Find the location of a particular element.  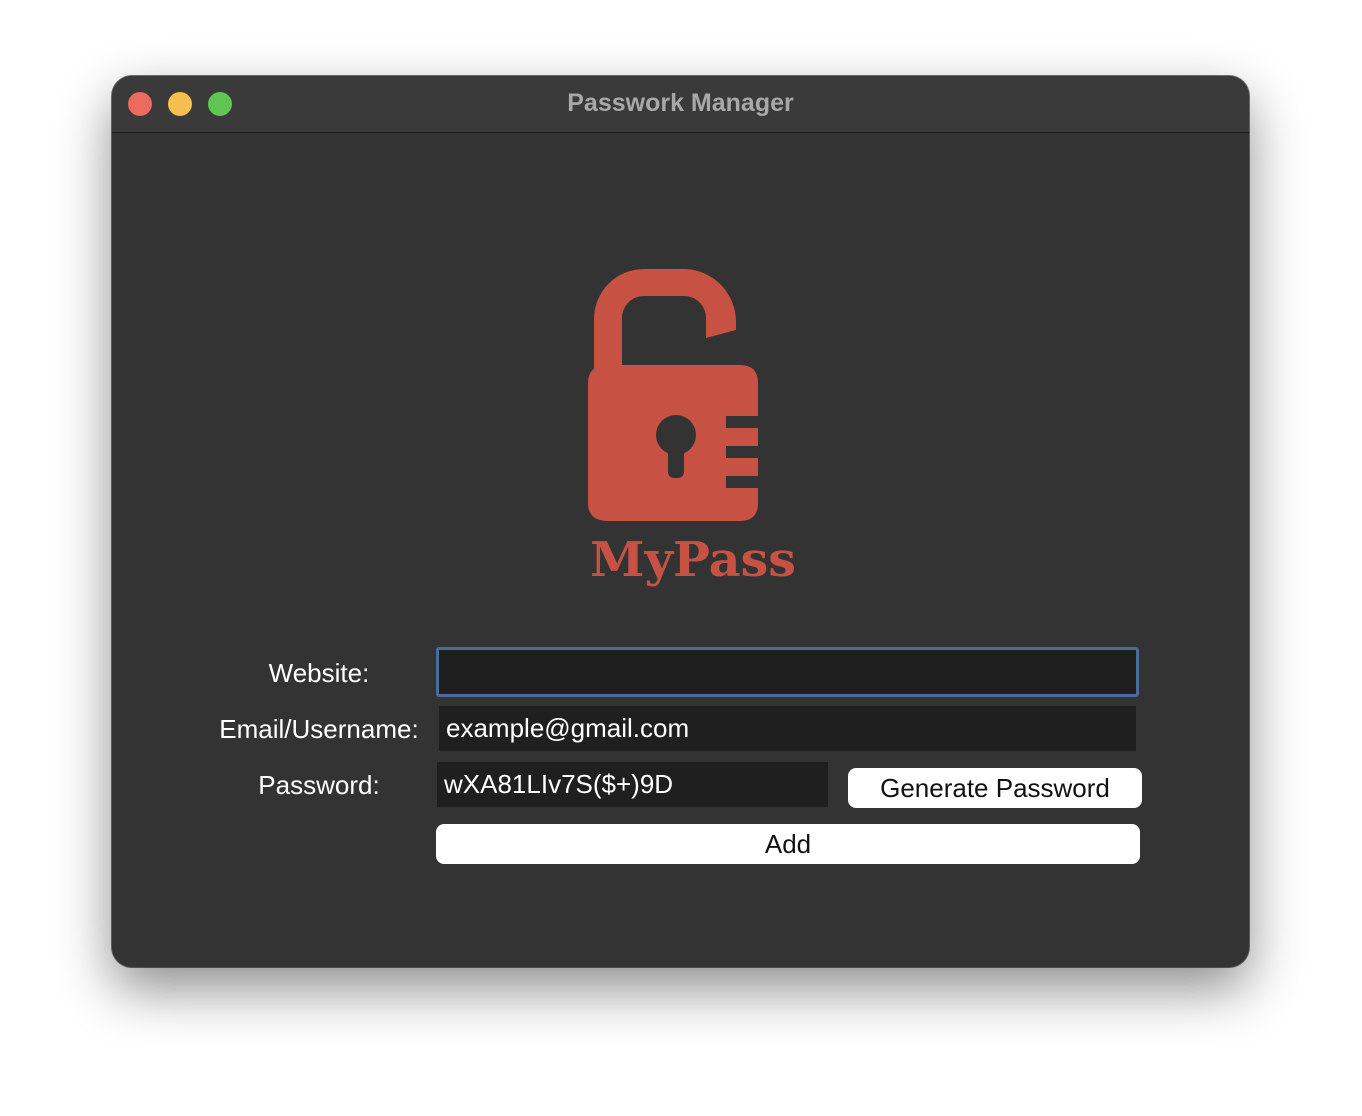

mypass-logo: MyPass is located at coordinates (692, 428).